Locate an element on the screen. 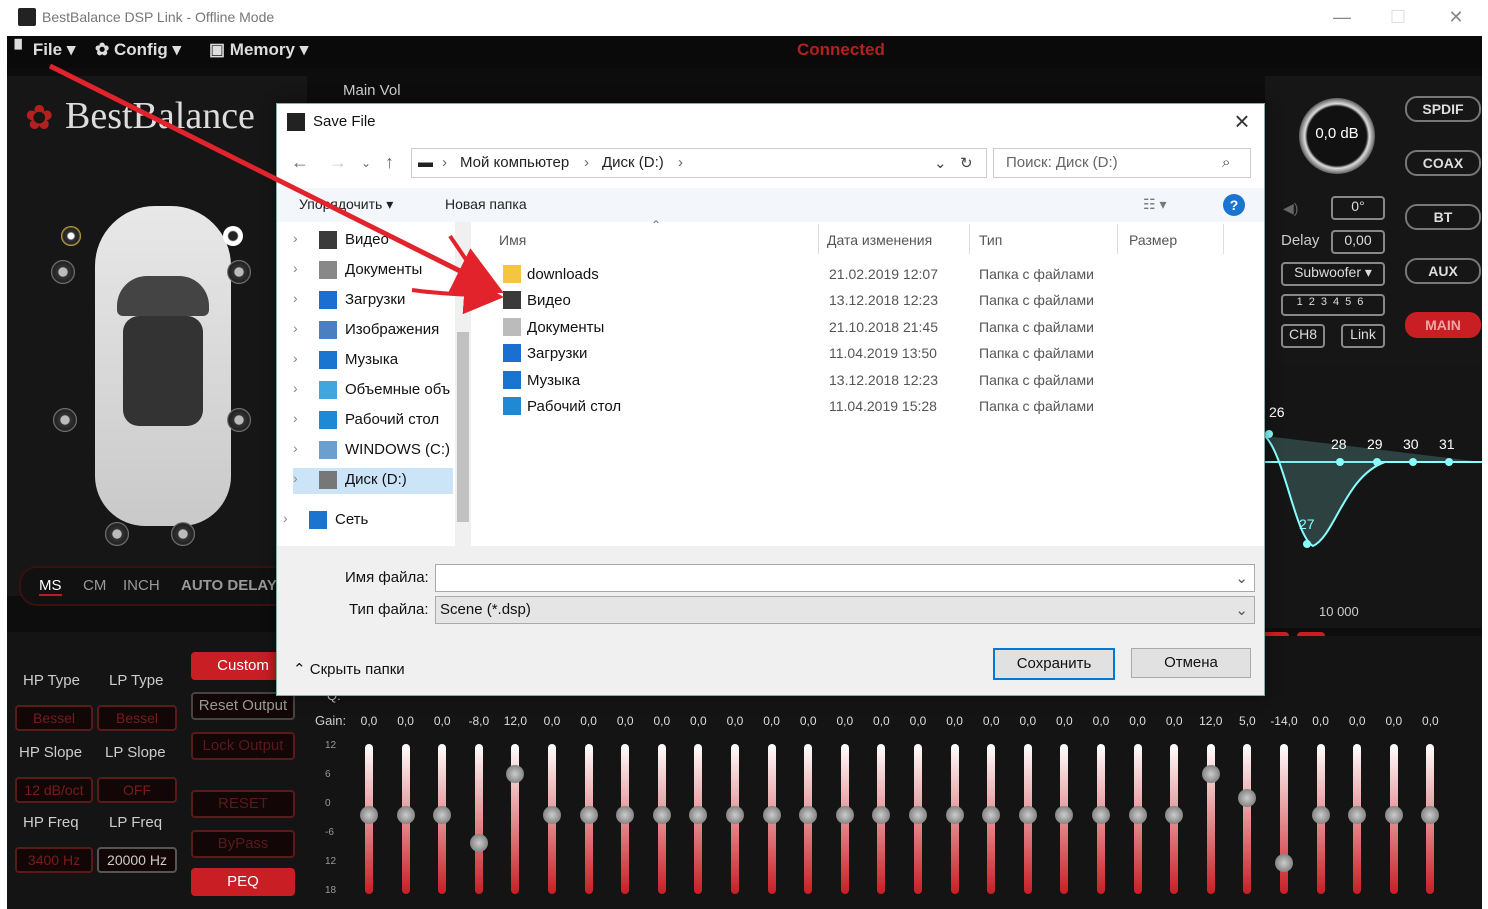 This screenshot has height=909, width=1488. source-main: MAIN is located at coordinates (1443, 325).